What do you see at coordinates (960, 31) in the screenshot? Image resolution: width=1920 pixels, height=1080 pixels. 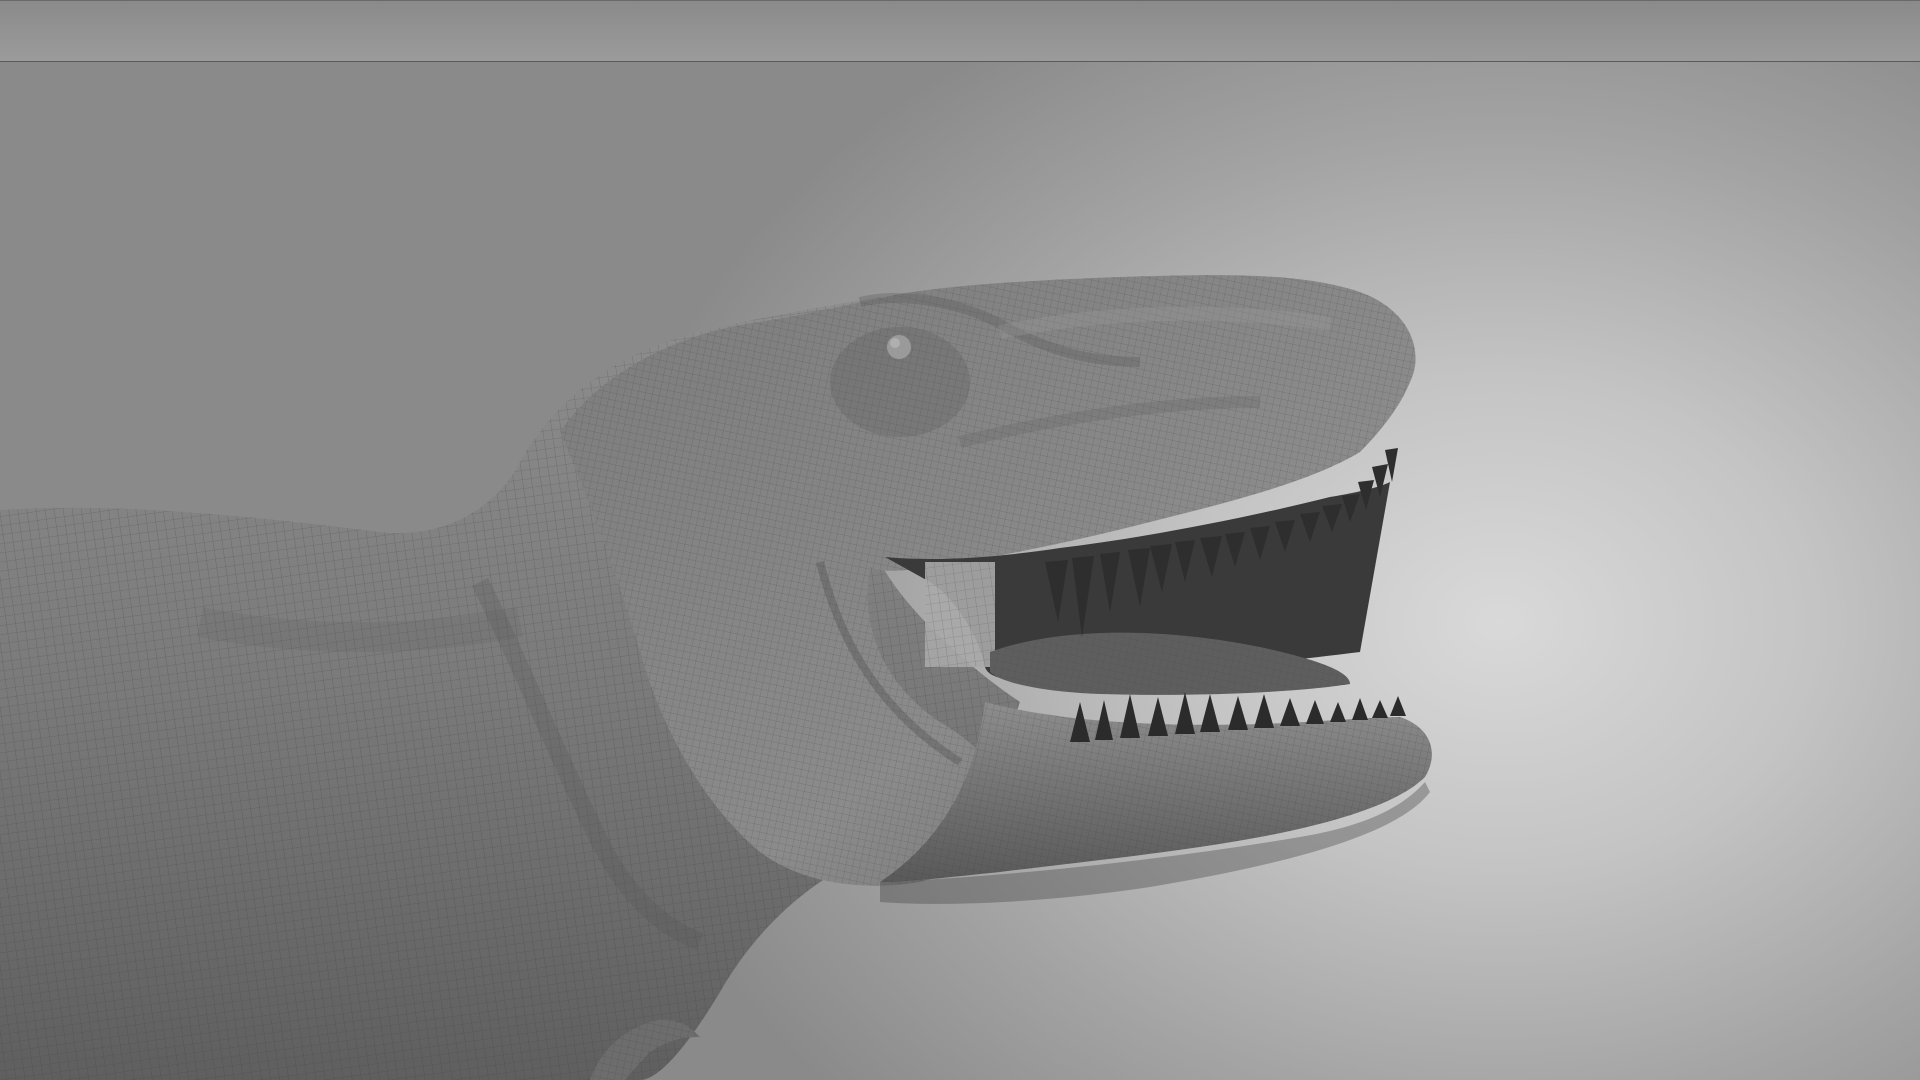 I see `viewport-header-strip` at bounding box center [960, 31].